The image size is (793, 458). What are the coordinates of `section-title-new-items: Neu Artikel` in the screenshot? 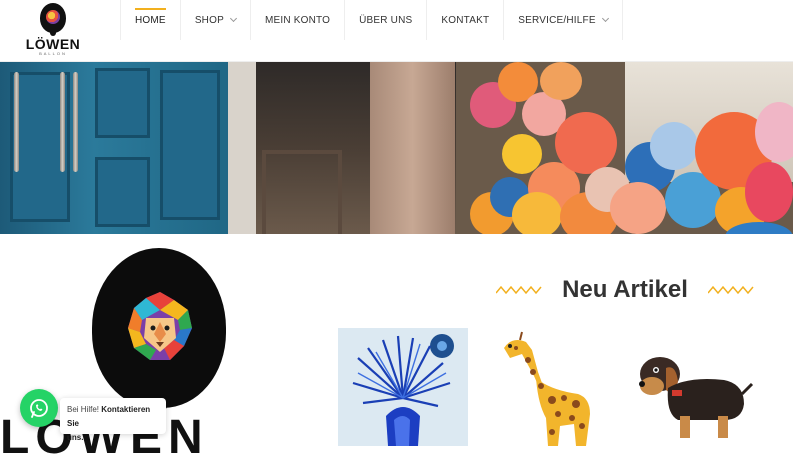 It's located at (625, 290).